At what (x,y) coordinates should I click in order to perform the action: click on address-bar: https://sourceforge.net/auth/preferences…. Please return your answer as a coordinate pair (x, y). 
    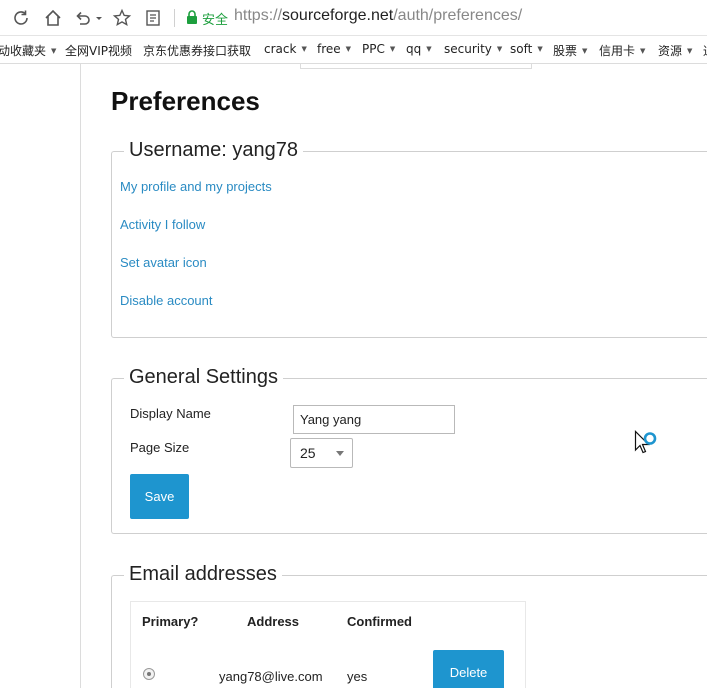
    Looking at the image, I should click on (378, 16).